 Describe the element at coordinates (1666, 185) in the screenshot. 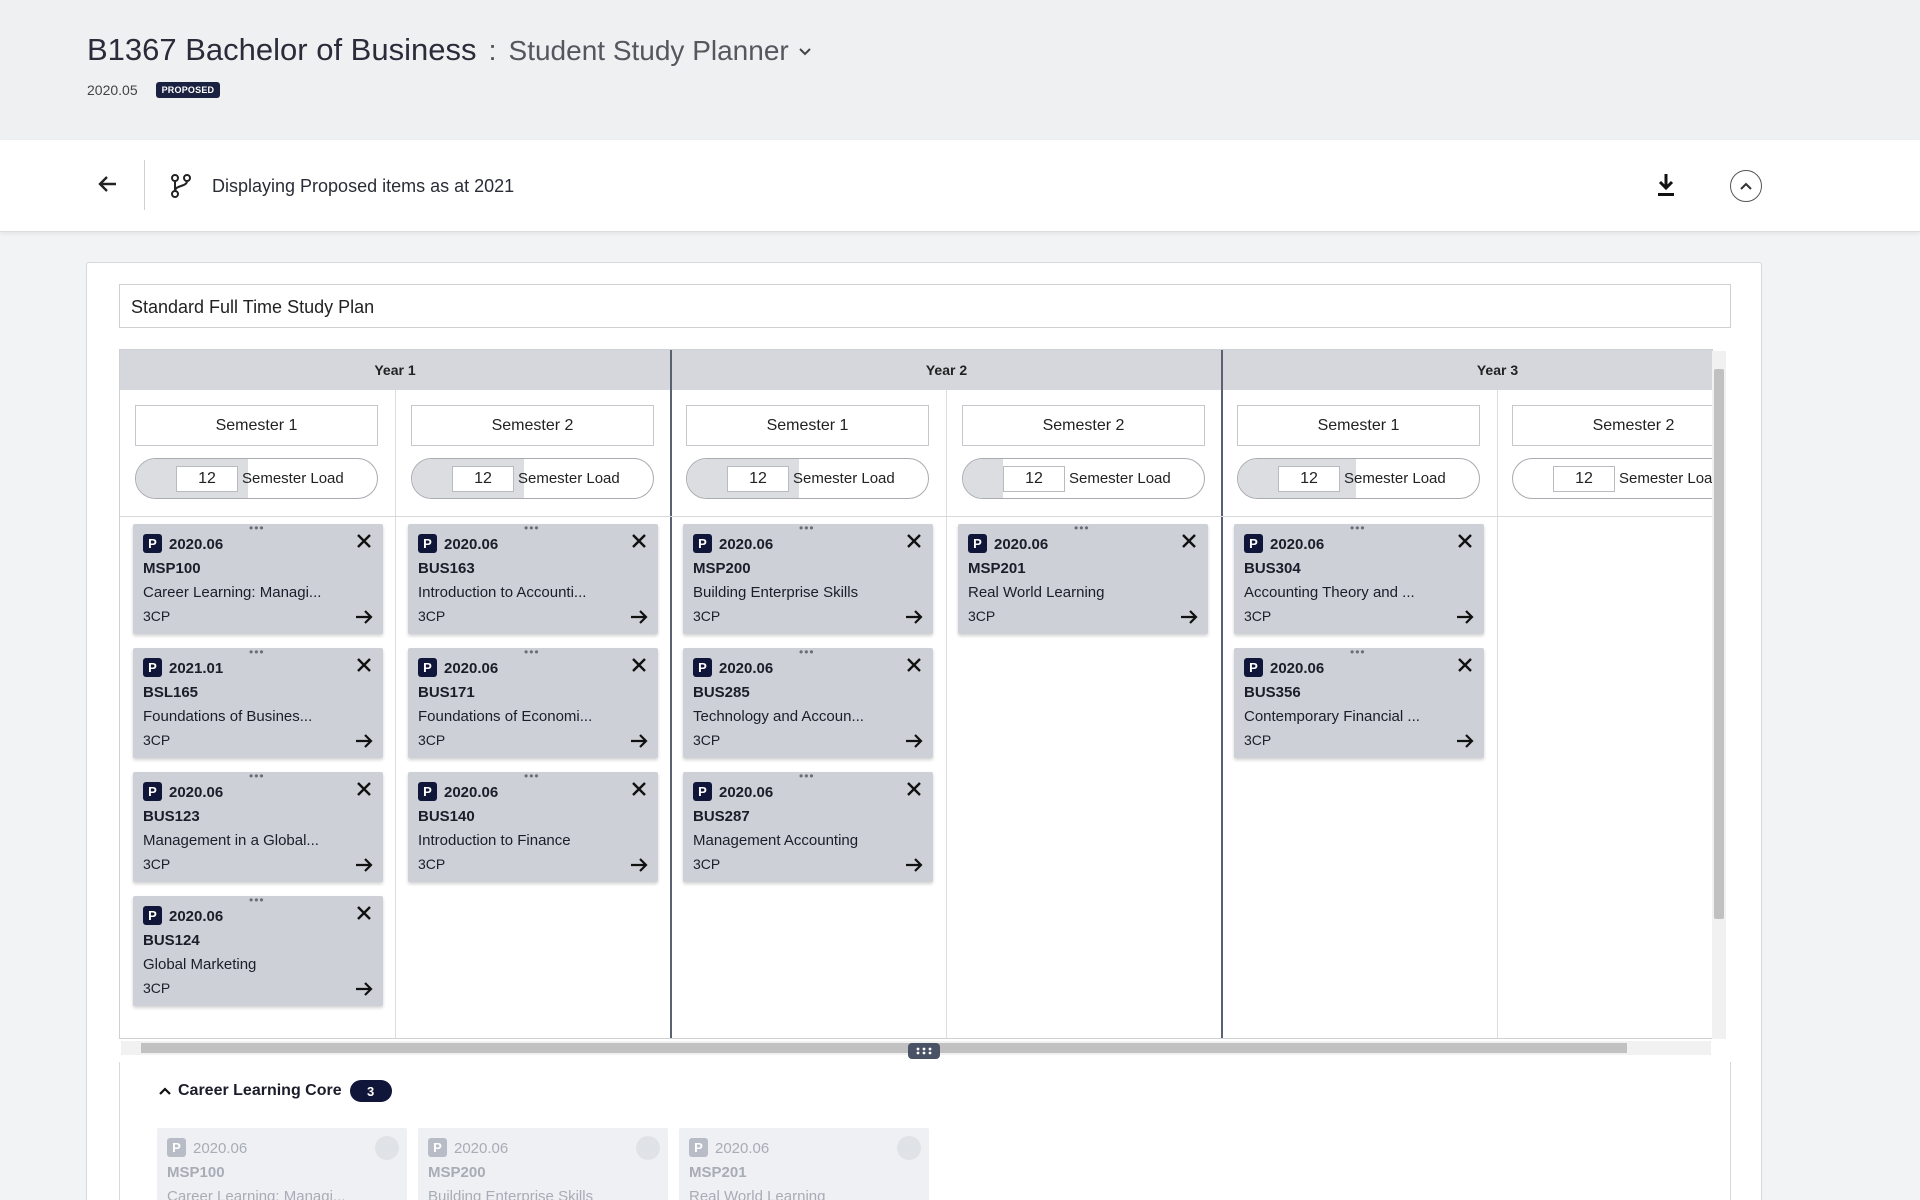

I see `download-icon` at that location.